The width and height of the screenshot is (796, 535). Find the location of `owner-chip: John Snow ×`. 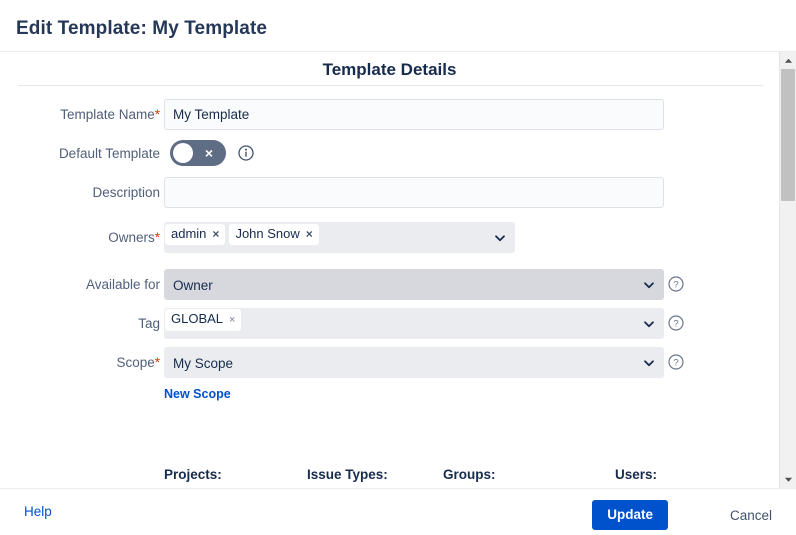

owner-chip: John Snow × is located at coordinates (274, 234).